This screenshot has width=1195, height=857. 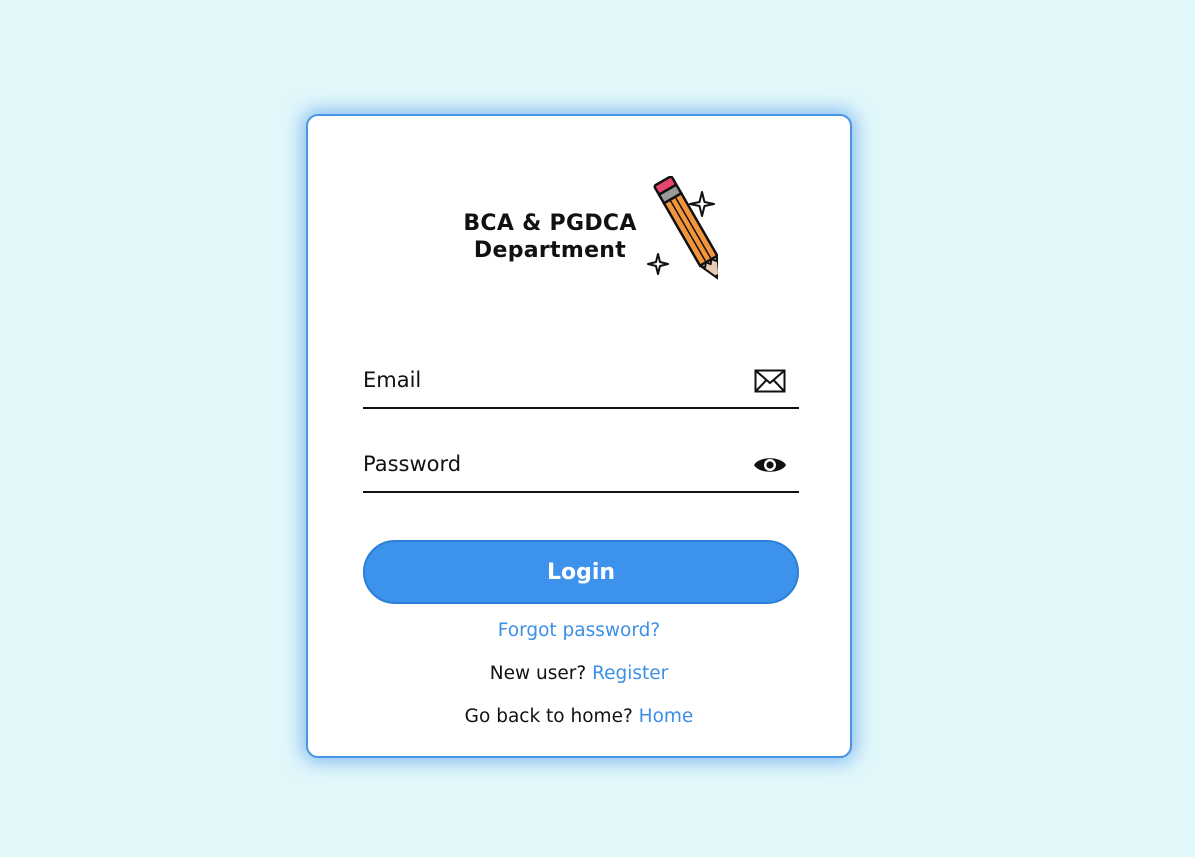 I want to click on login-button: Login, so click(x=581, y=572).